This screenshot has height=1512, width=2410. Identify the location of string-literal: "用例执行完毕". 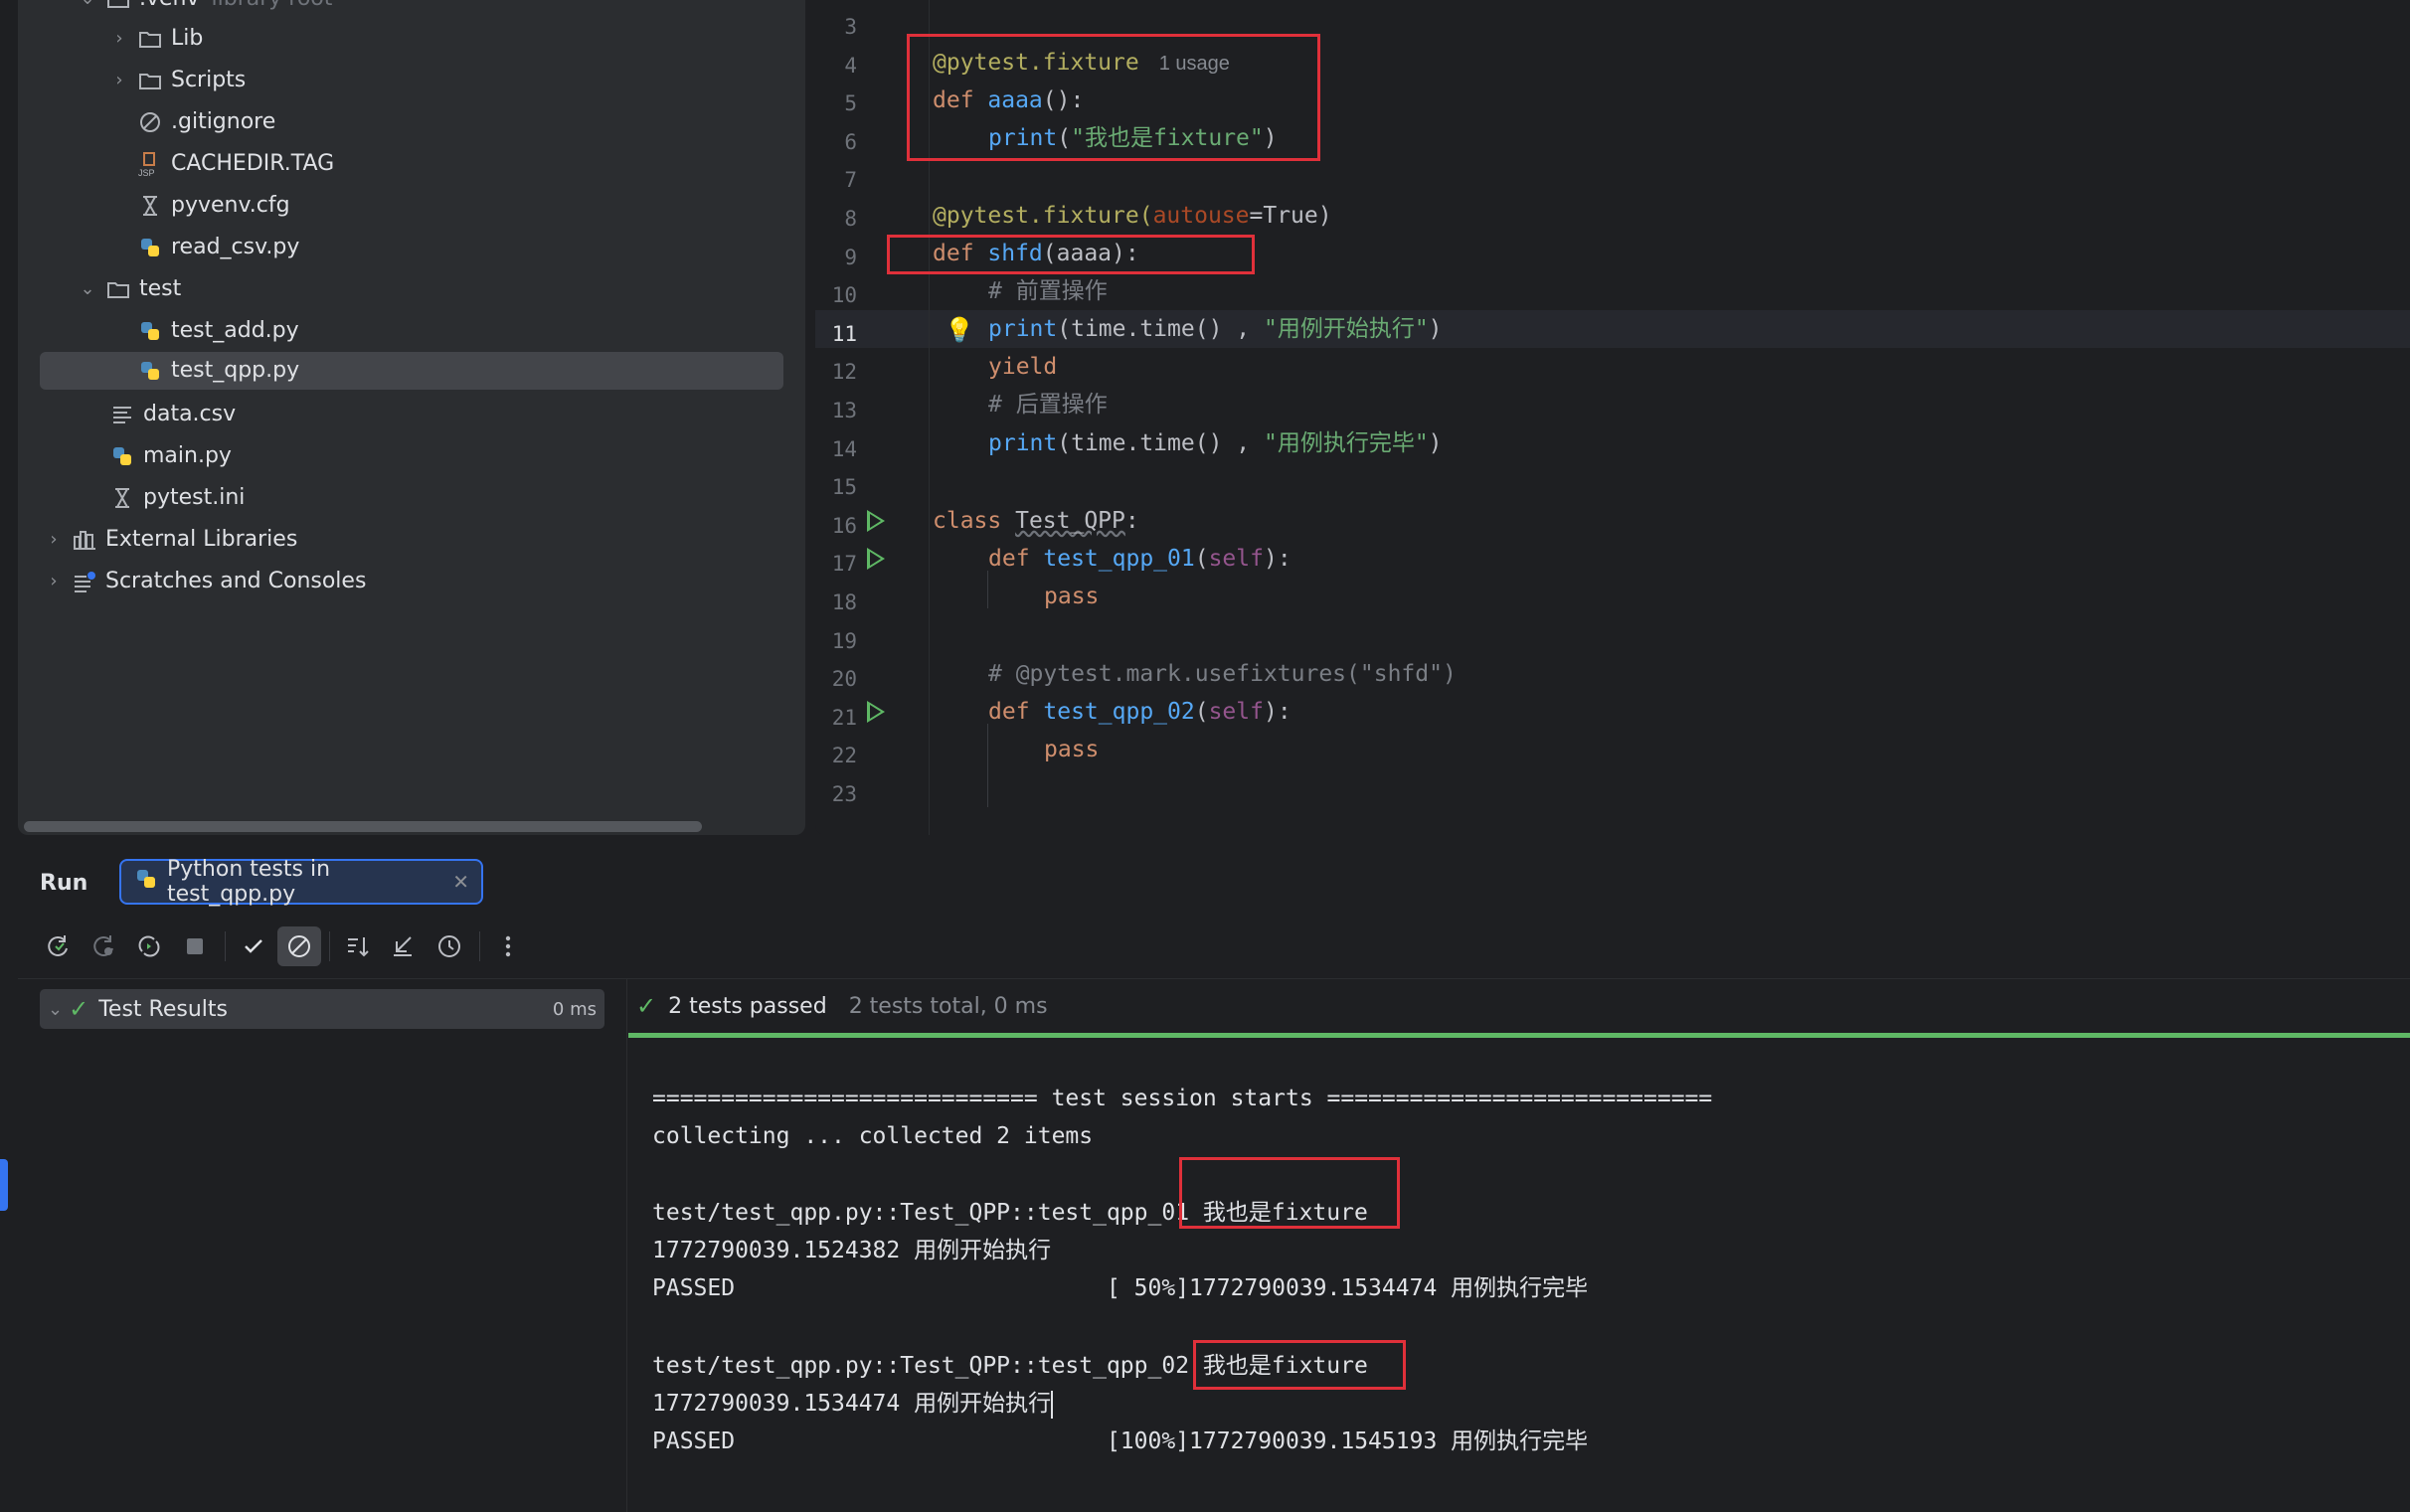
(1346, 443).